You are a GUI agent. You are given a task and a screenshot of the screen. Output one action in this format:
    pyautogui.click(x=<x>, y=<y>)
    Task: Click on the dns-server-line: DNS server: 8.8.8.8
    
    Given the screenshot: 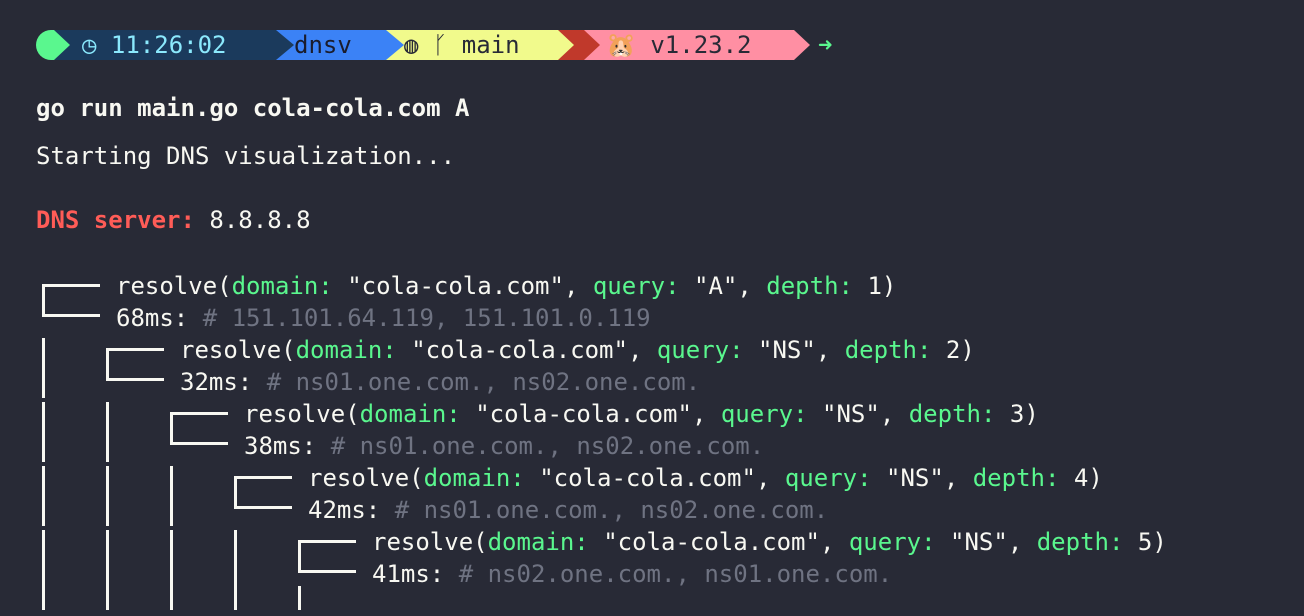 What is the action you would take?
    pyautogui.click(x=173, y=220)
    